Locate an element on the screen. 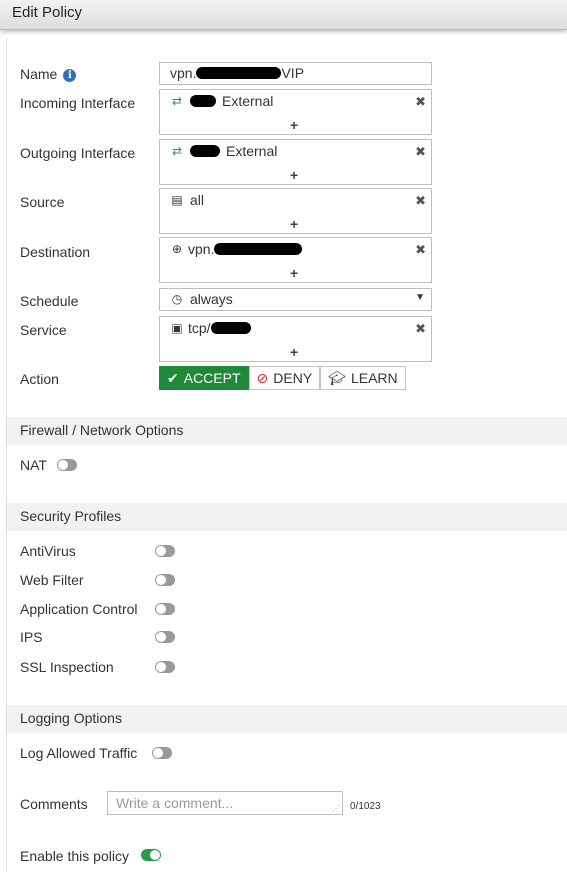  comment-char-counter: 0/1023 is located at coordinates (365, 806).